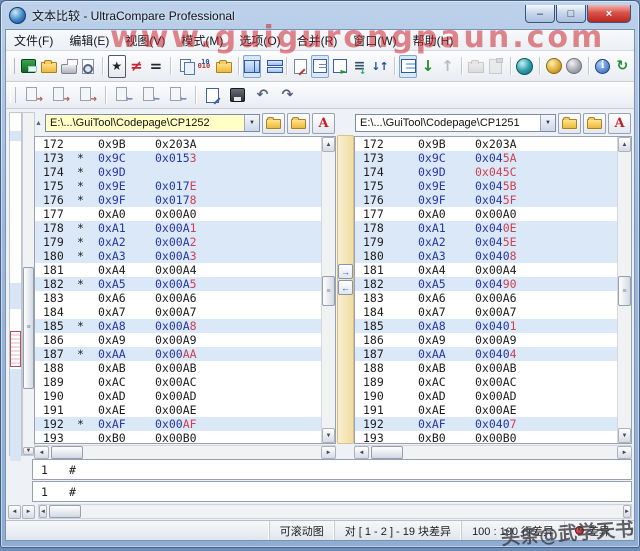 The width and height of the screenshot is (640, 551). I want to click on compare-row-192: 192 0xAF 0x040 7, so click(486, 424).